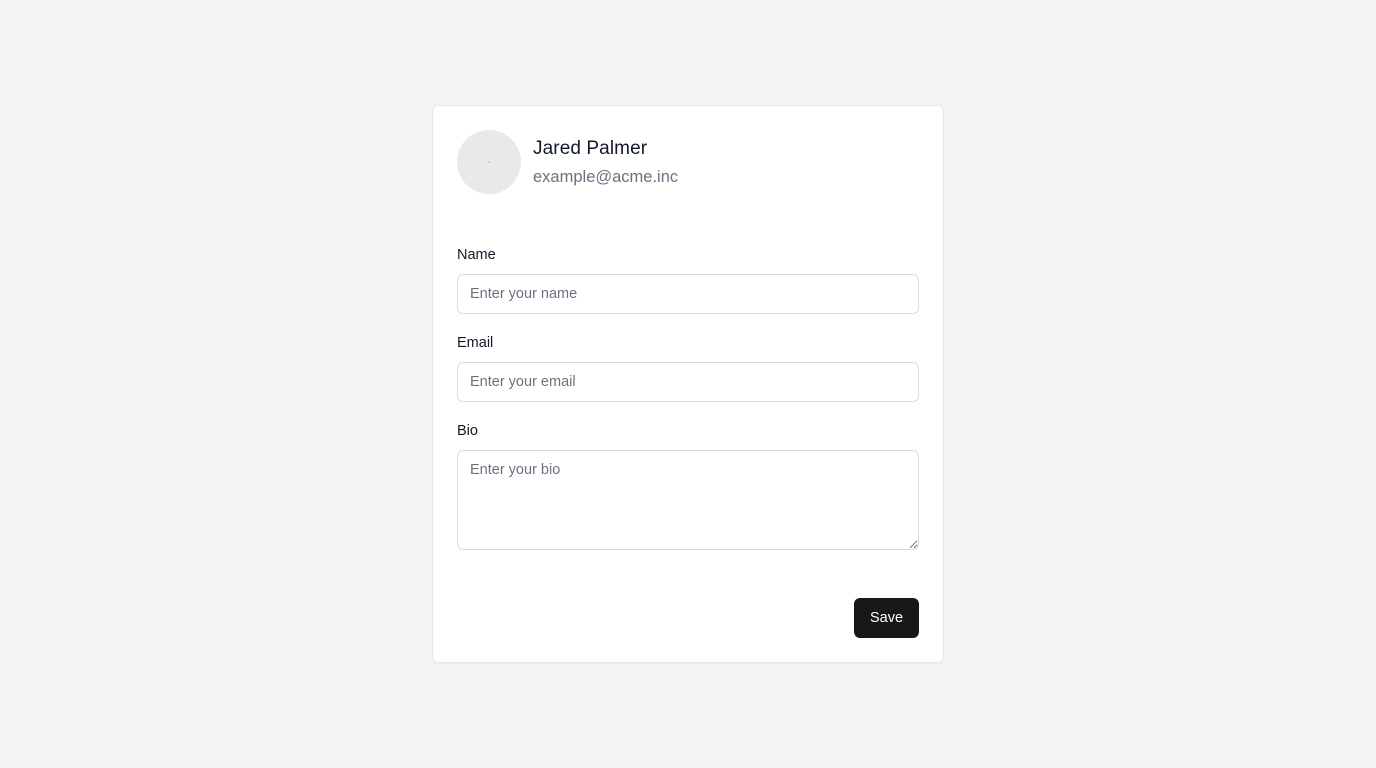 This screenshot has height=768, width=1376. I want to click on email-label: Email, so click(475, 343).